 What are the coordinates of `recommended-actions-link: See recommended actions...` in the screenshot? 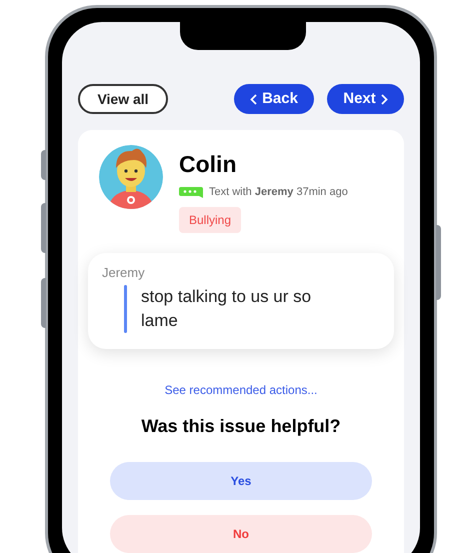 It's located at (241, 389).